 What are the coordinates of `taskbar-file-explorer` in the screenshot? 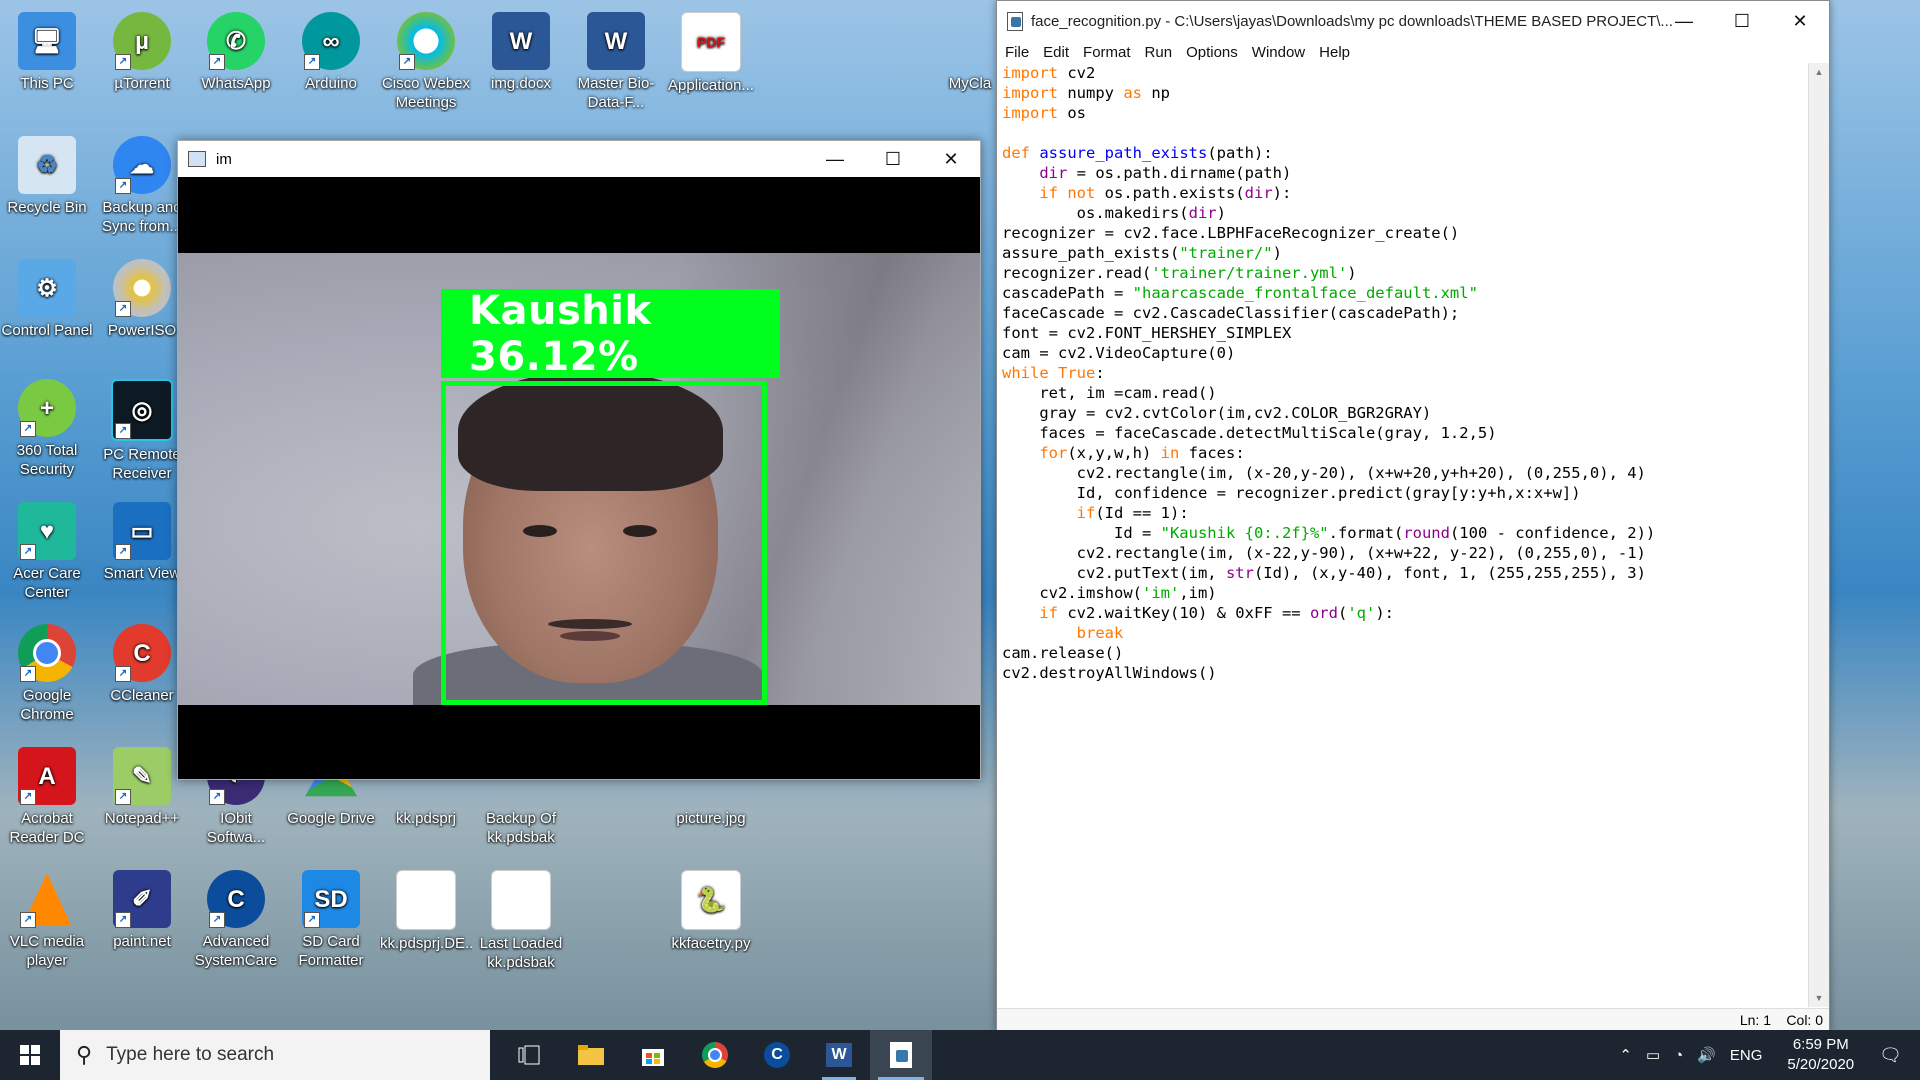 It's located at (591, 1055).